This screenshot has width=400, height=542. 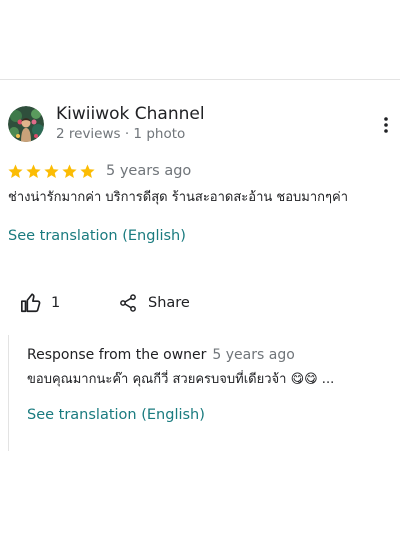 I want to click on reviewer-name: Kiwiiwok Channel, so click(x=130, y=114).